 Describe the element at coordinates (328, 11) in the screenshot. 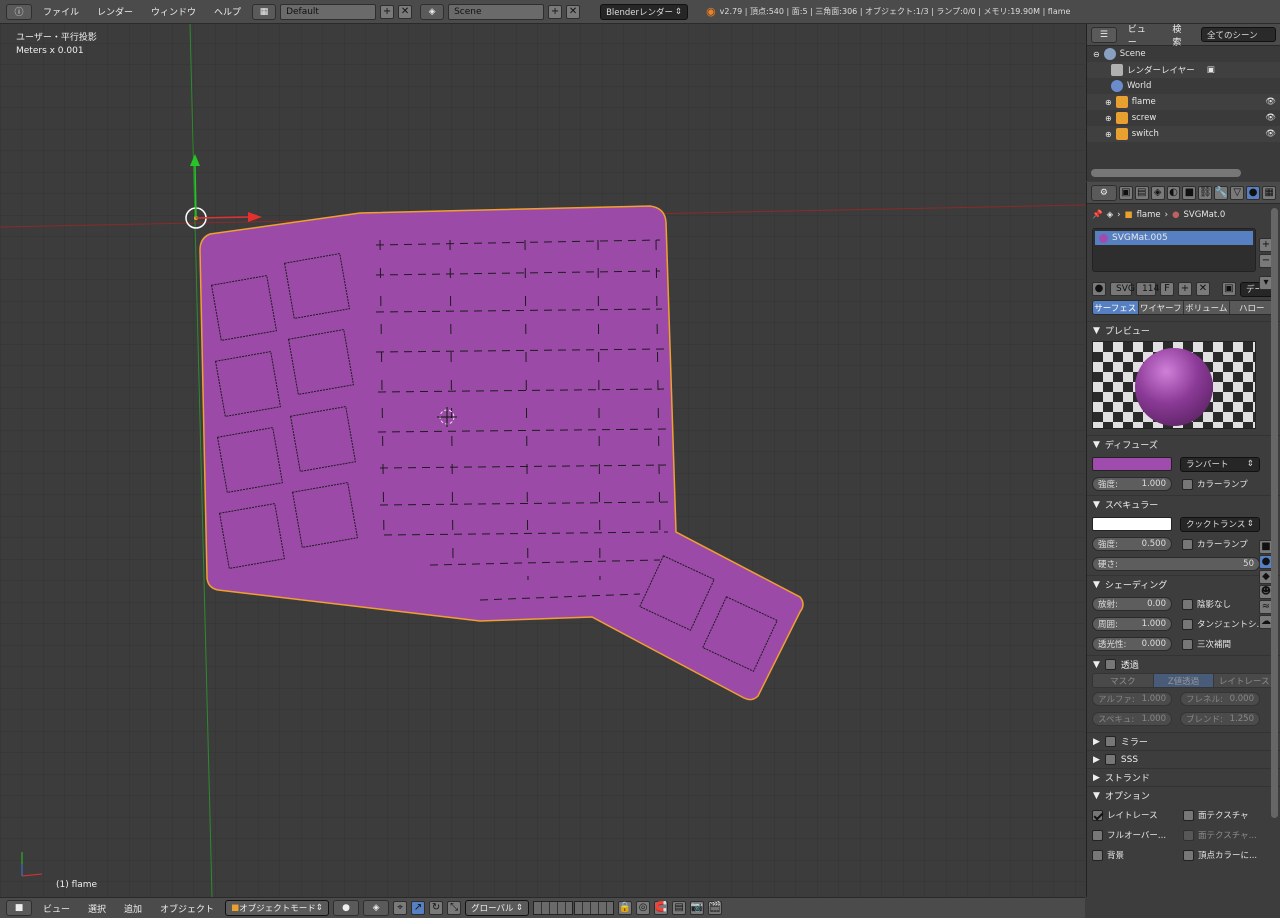

I see `layout-field: Default` at that location.